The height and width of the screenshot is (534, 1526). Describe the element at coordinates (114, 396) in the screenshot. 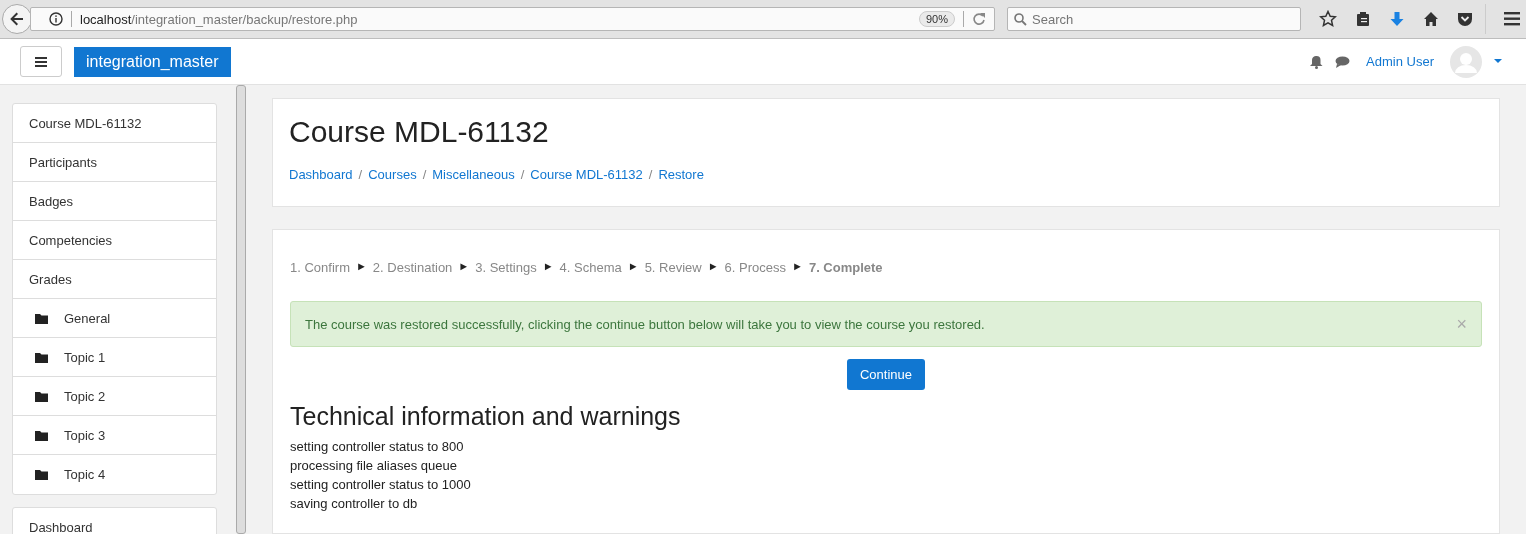

I see `sidebar-item: Topic 2` at that location.